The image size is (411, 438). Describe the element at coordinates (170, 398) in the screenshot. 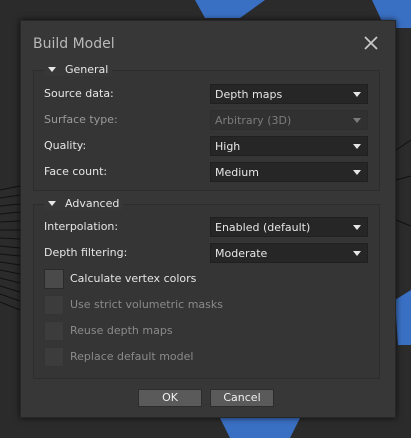

I see `ok-button: OK` at that location.